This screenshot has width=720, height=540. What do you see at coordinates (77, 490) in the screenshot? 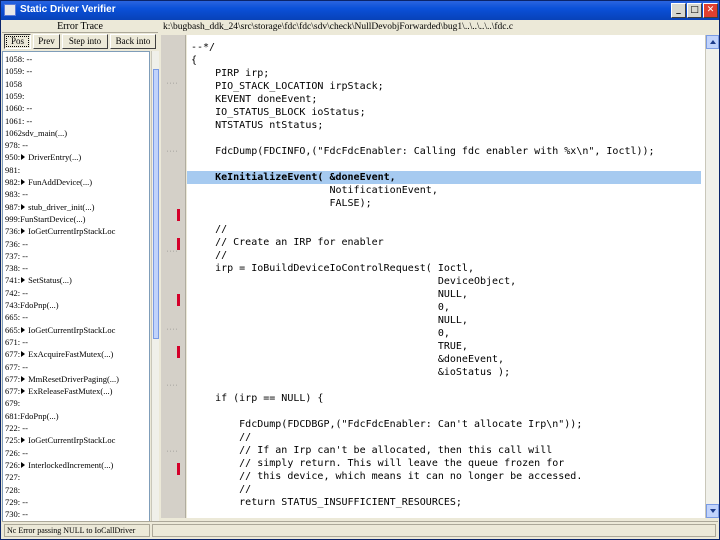
I see `trace-row: 728:` at bounding box center [77, 490].